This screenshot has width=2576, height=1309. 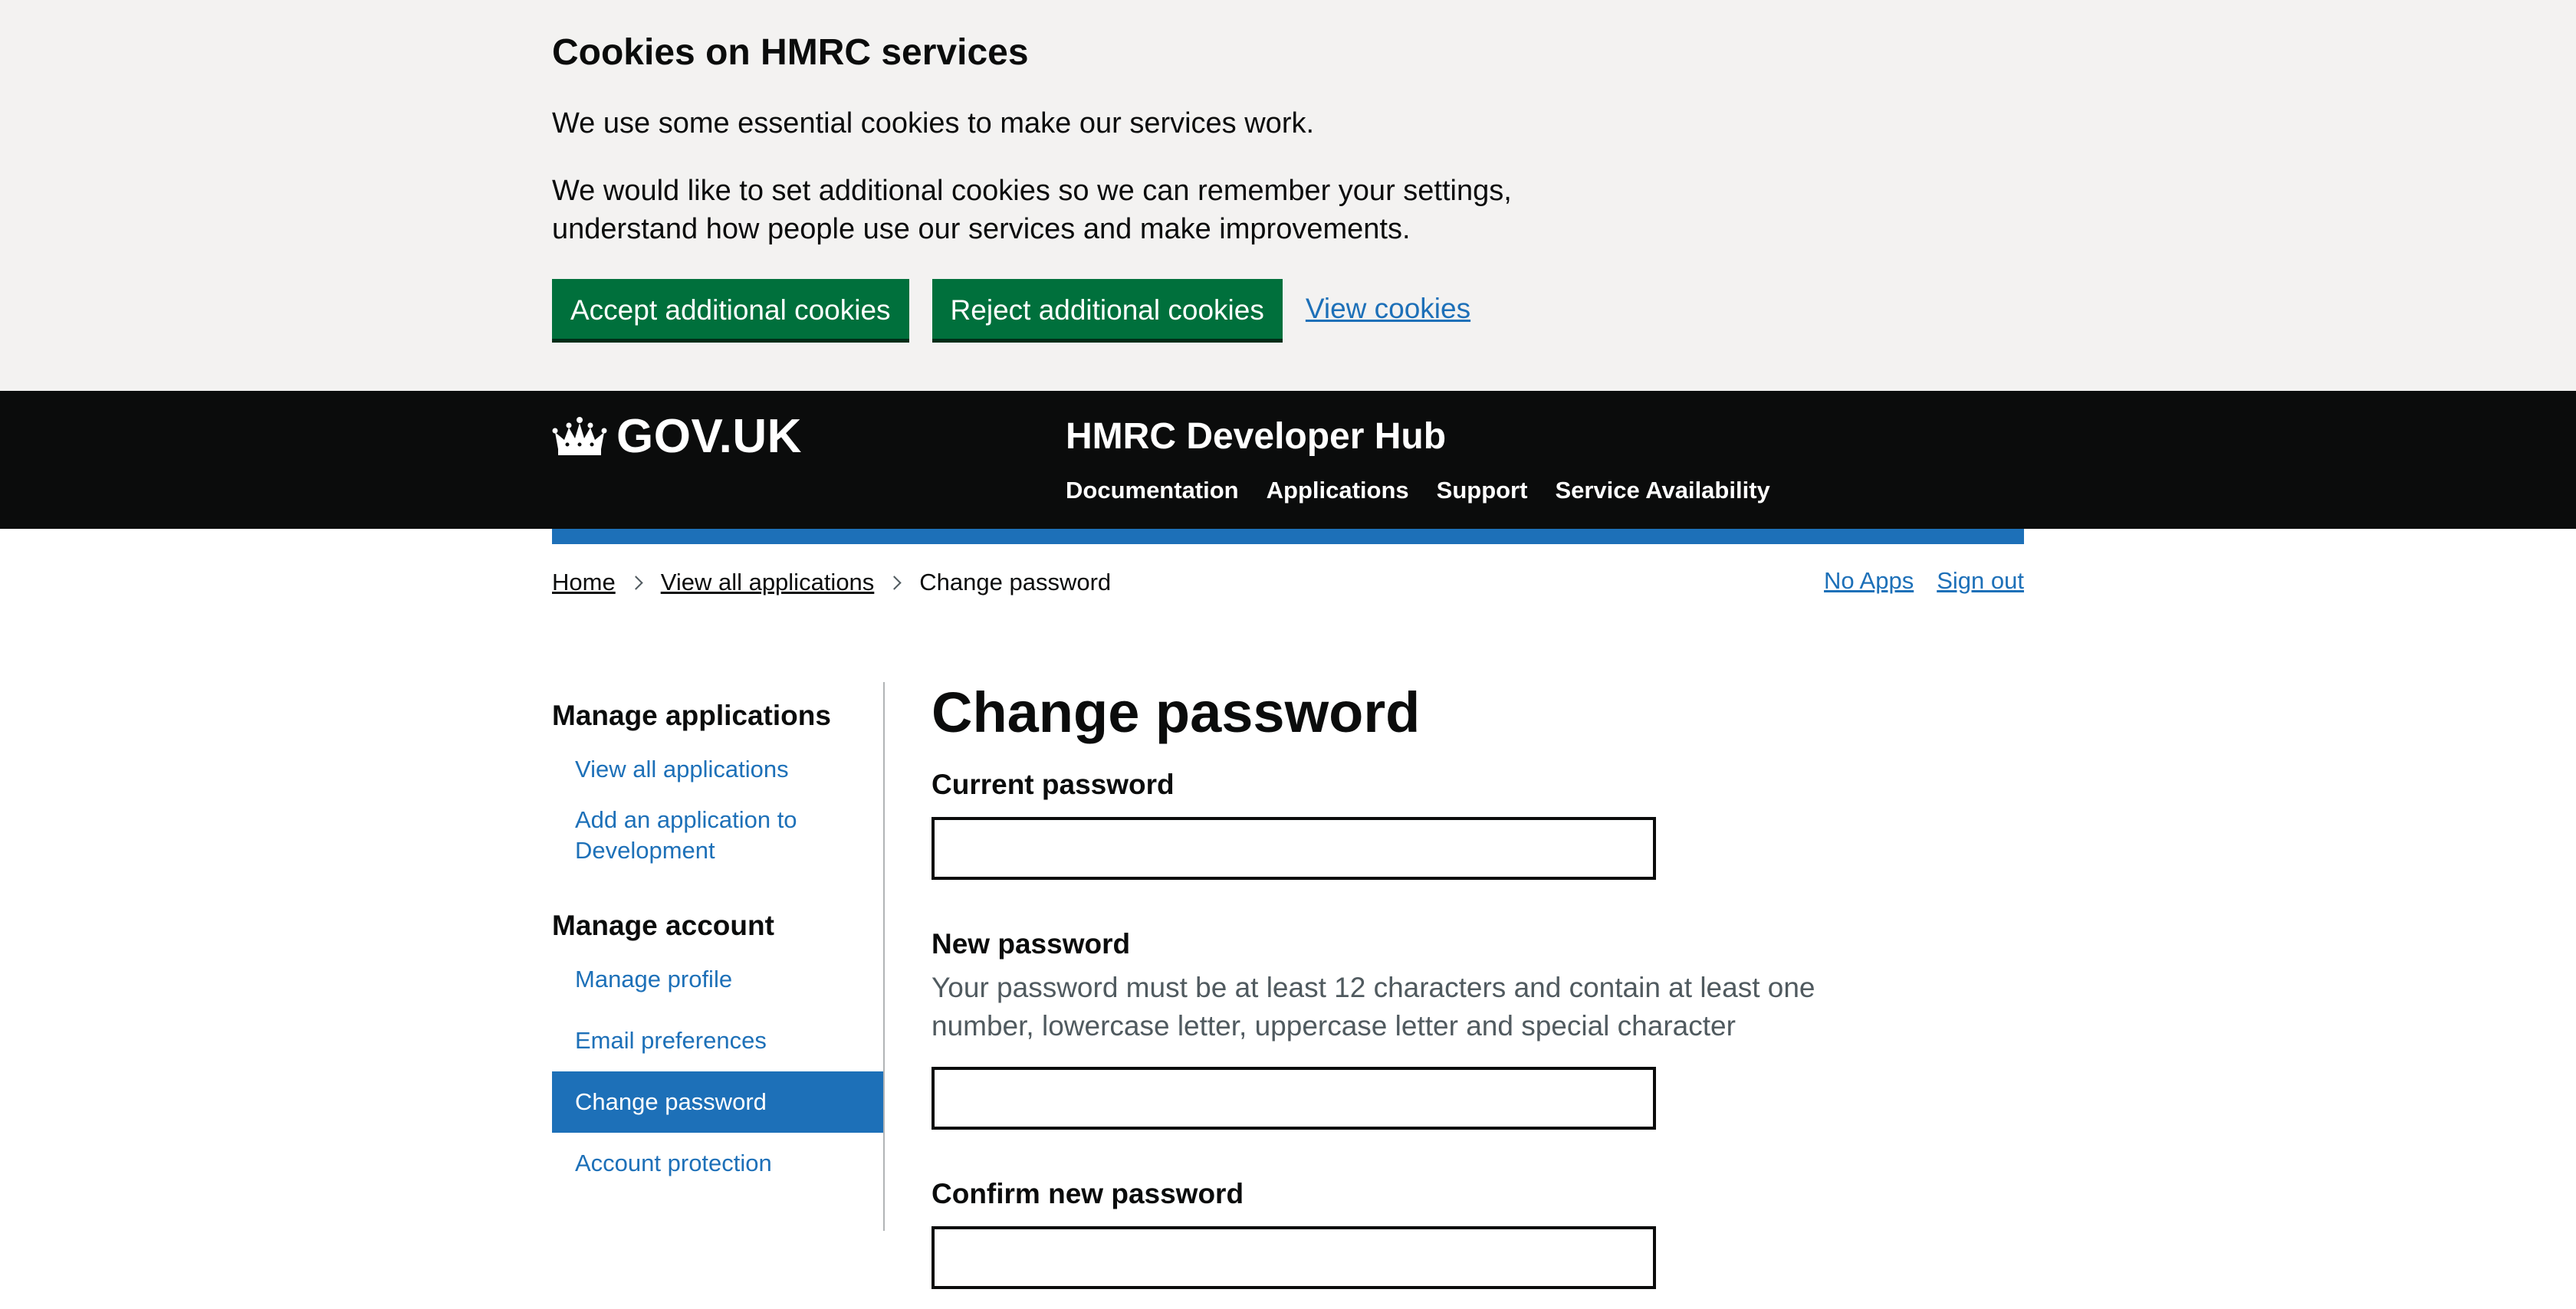 I want to click on header-accent-bar, so click(x=1288, y=537).